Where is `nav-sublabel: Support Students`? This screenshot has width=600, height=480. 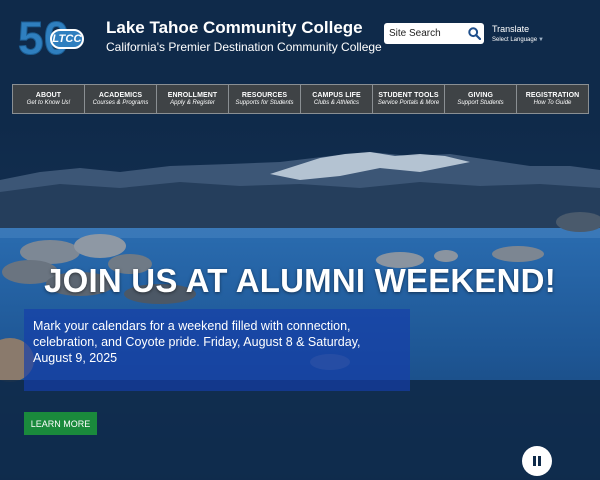
nav-sublabel: Support Students is located at coordinates (480, 103).